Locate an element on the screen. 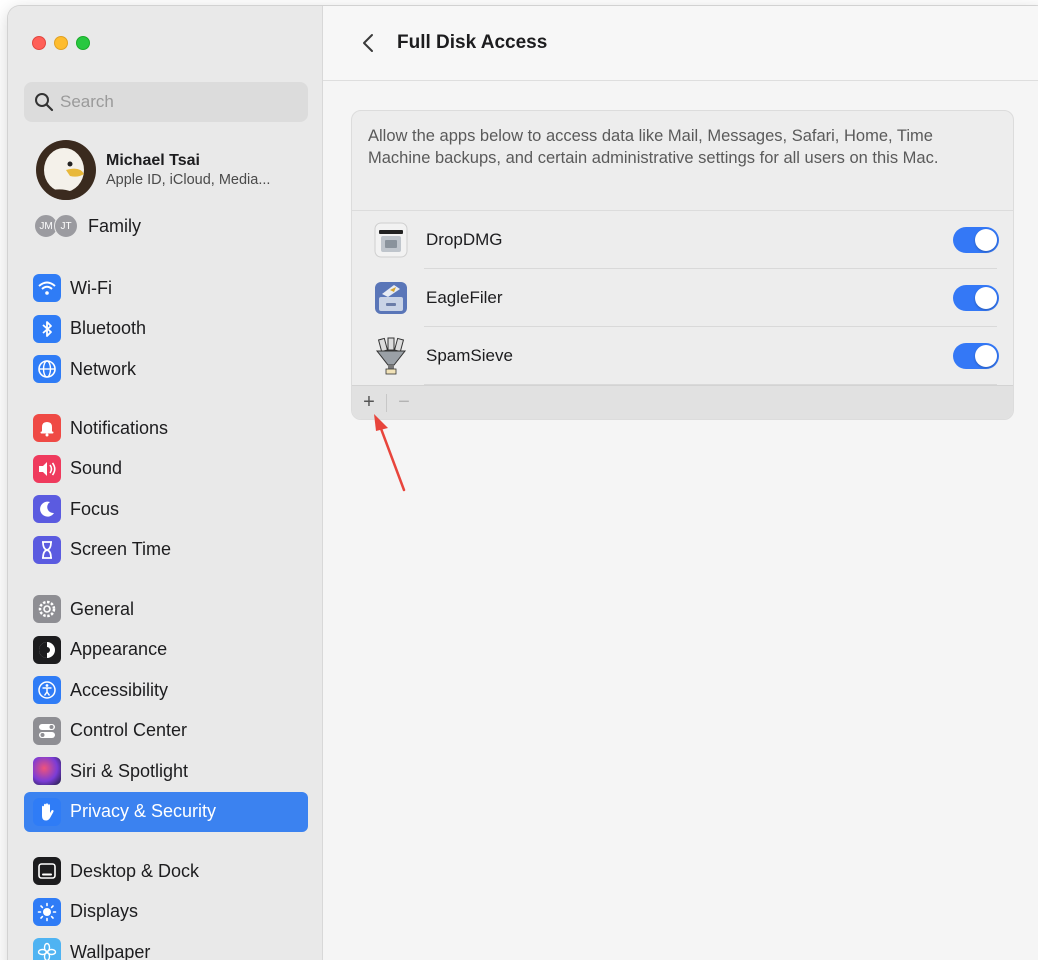  sidebar-item-privacy-security: Privacy & Security is located at coordinates (166, 811).